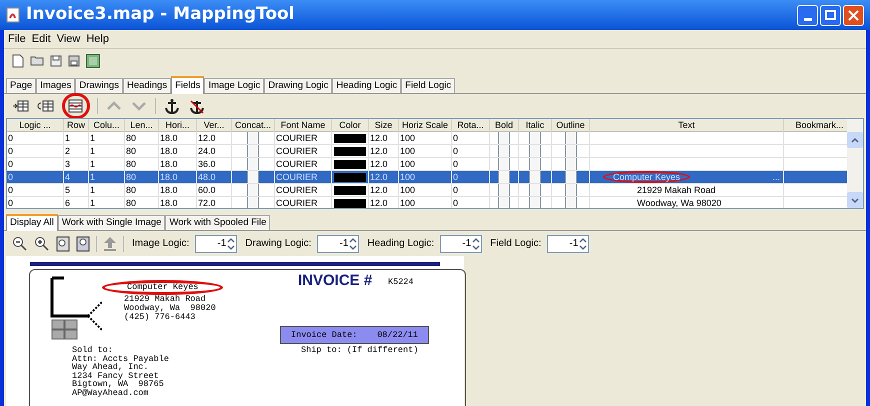  I want to click on folder-icon, so click(37, 60).